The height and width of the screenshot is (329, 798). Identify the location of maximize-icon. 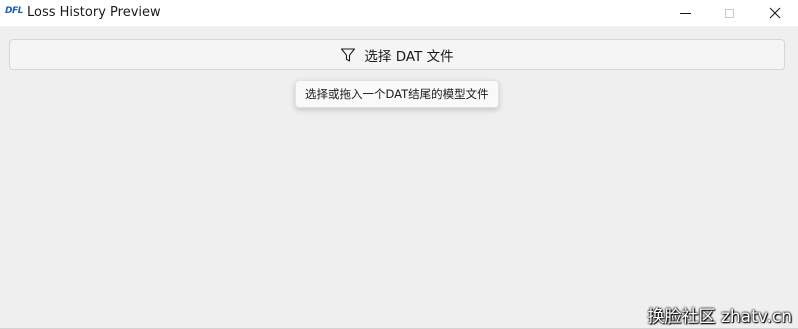
(729, 13).